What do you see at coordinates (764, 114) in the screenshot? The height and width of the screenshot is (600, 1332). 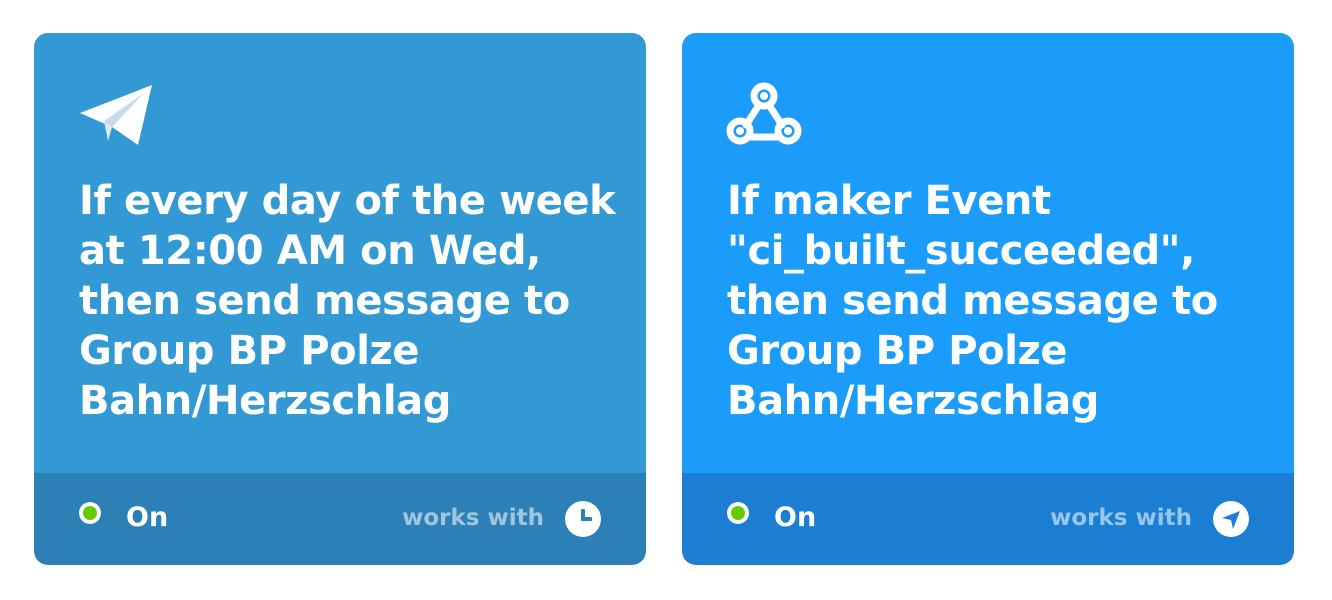 I see `webhooks-icon` at bounding box center [764, 114].